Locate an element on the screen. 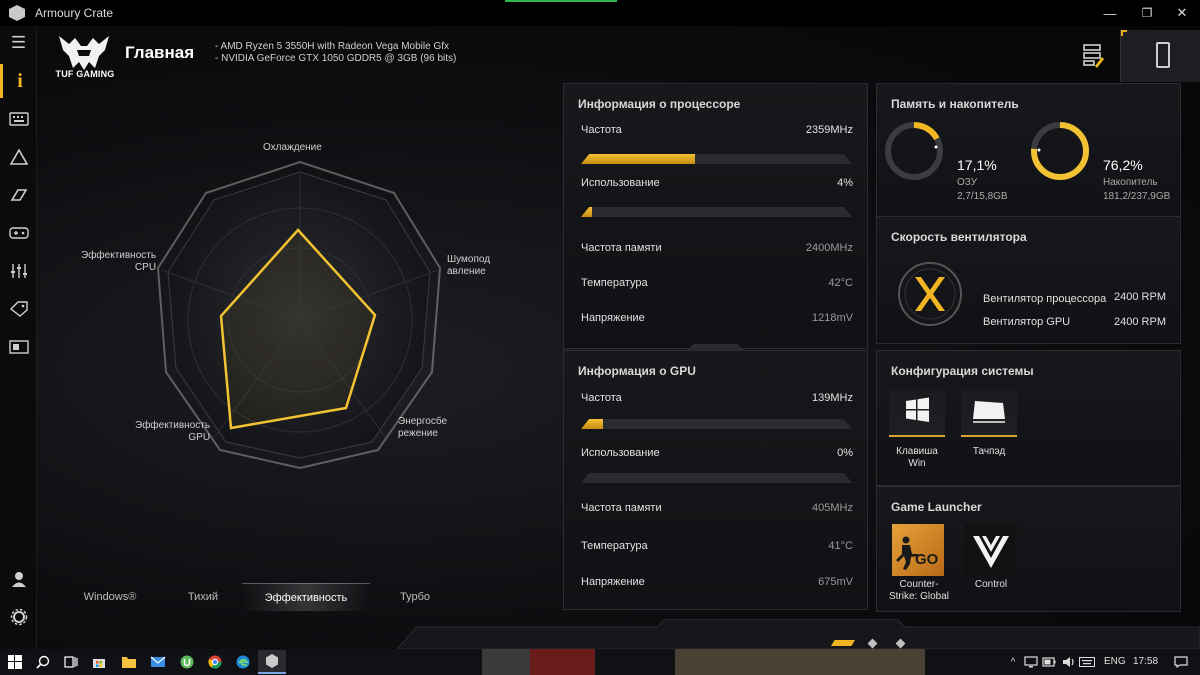 The width and height of the screenshot is (1200, 675). game-launcher-title: Game Launcher is located at coordinates (936, 507).